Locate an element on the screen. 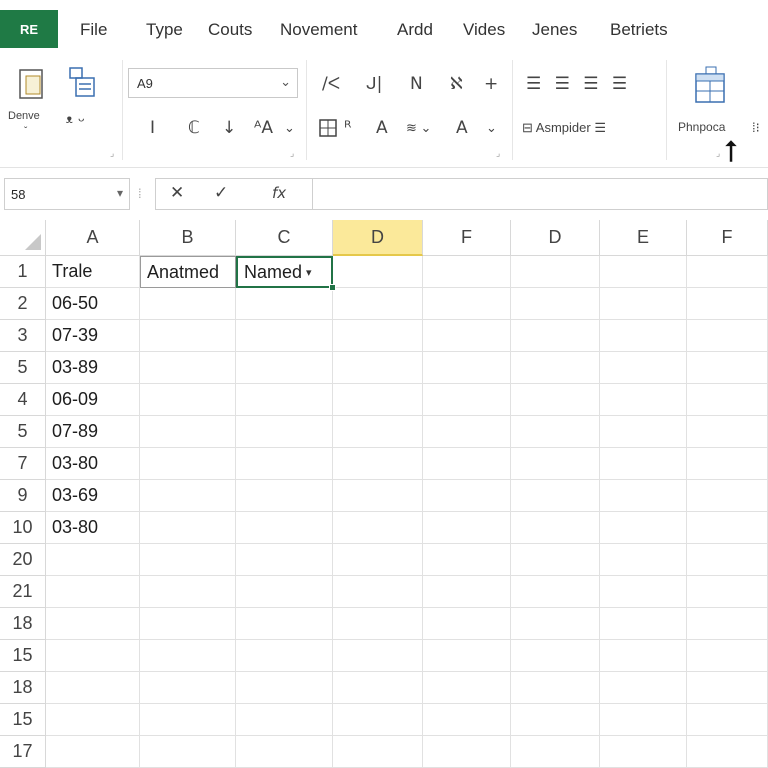 The width and height of the screenshot is (768, 768). column-header-d2: D is located at coordinates (555, 238).